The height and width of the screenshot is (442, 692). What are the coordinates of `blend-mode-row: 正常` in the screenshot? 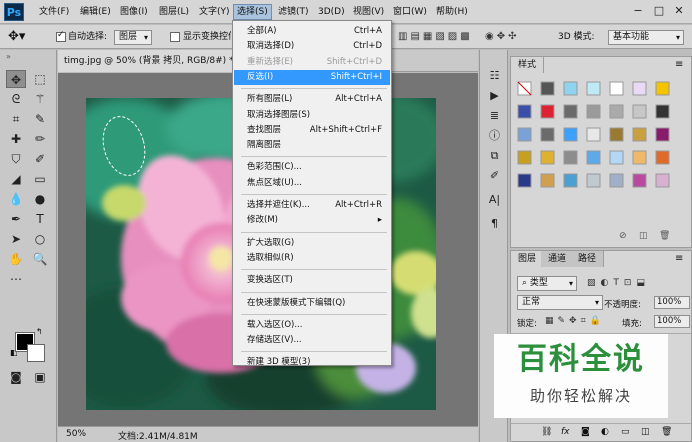 It's located at (561, 302).